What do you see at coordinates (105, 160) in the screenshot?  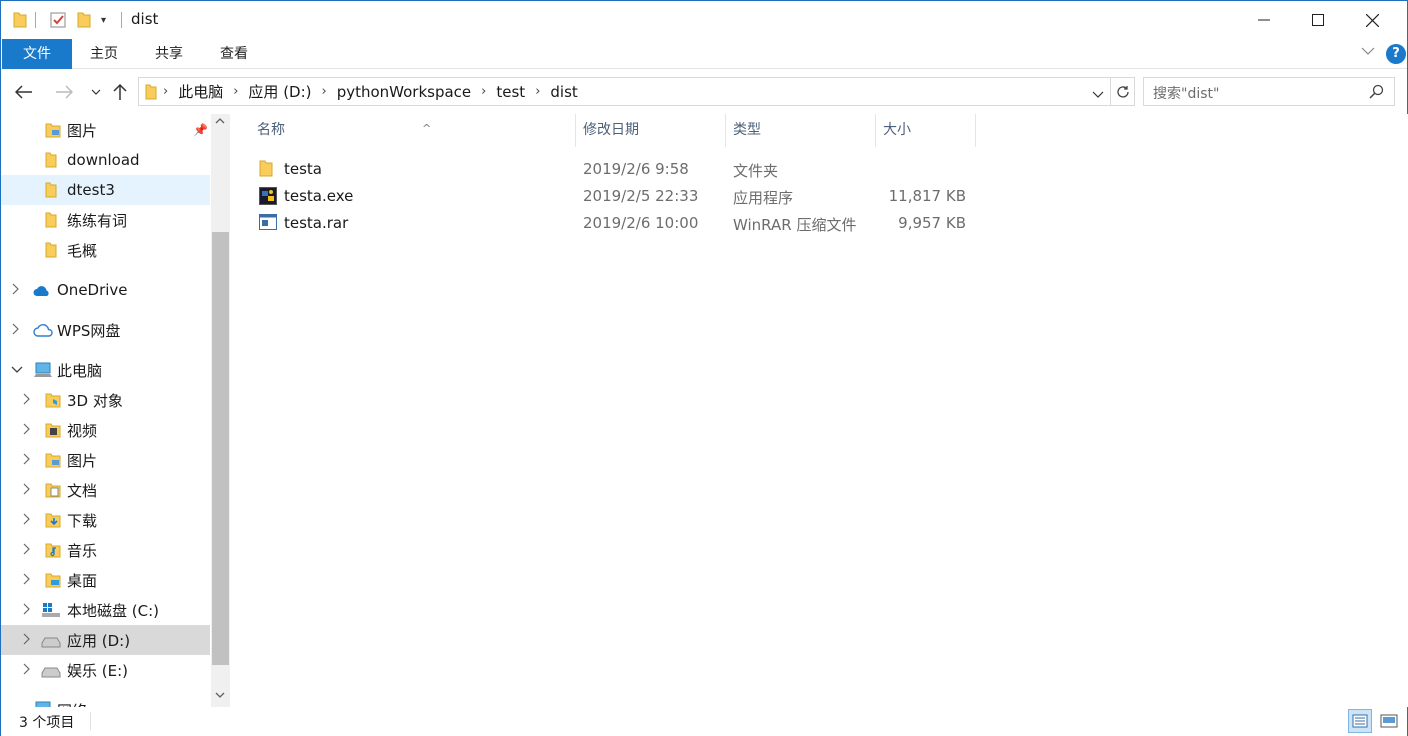 I see `nav-item-download: download` at bounding box center [105, 160].